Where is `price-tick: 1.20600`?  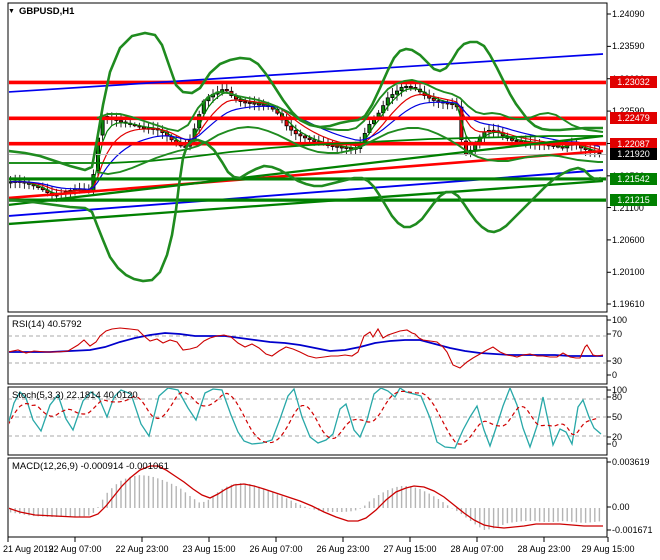 price-tick: 1.20600 is located at coordinates (628, 239).